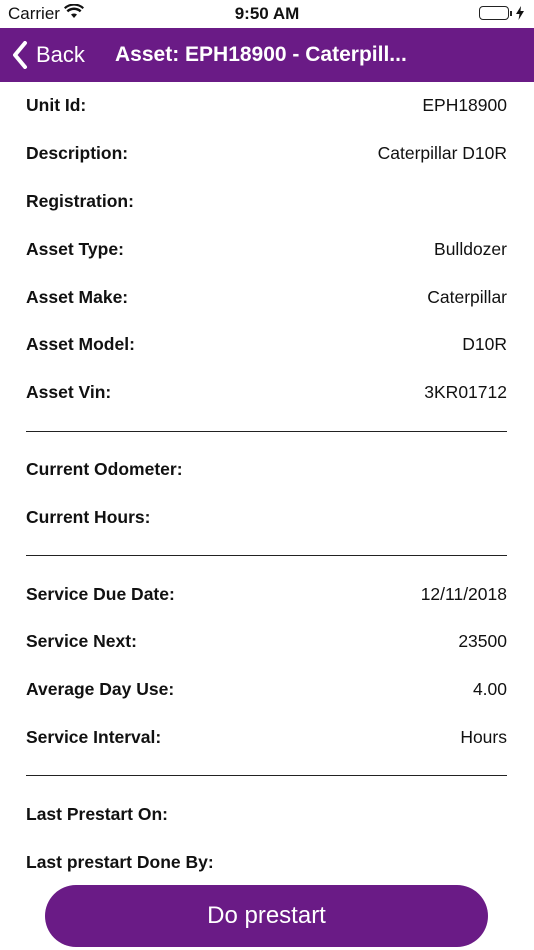 The height and width of the screenshot is (950, 534). I want to click on detail-label: Asset Make:, so click(77, 296).